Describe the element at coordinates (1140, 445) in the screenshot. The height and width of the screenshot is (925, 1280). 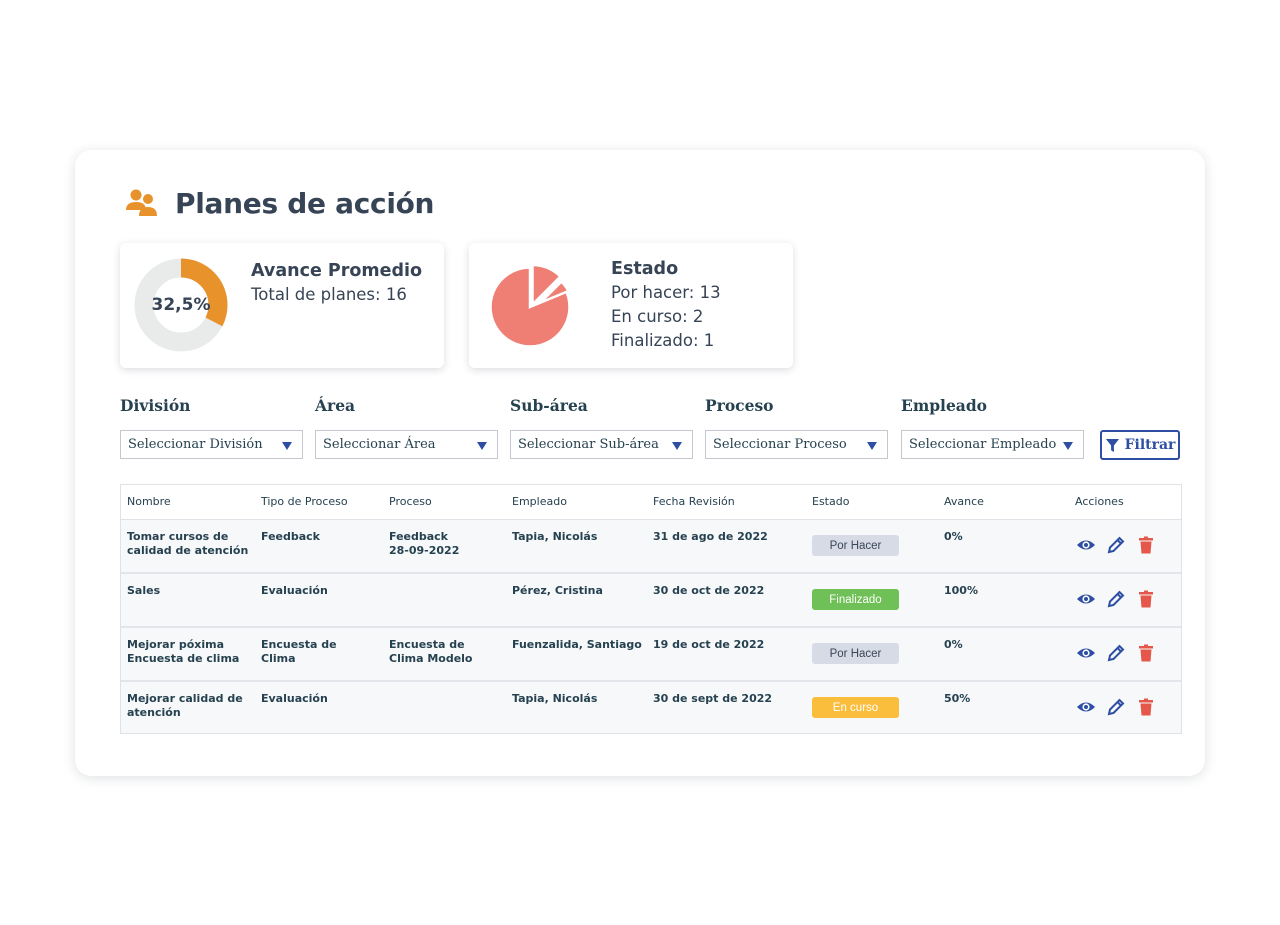
I see `filtrar-button: Filtrar` at that location.